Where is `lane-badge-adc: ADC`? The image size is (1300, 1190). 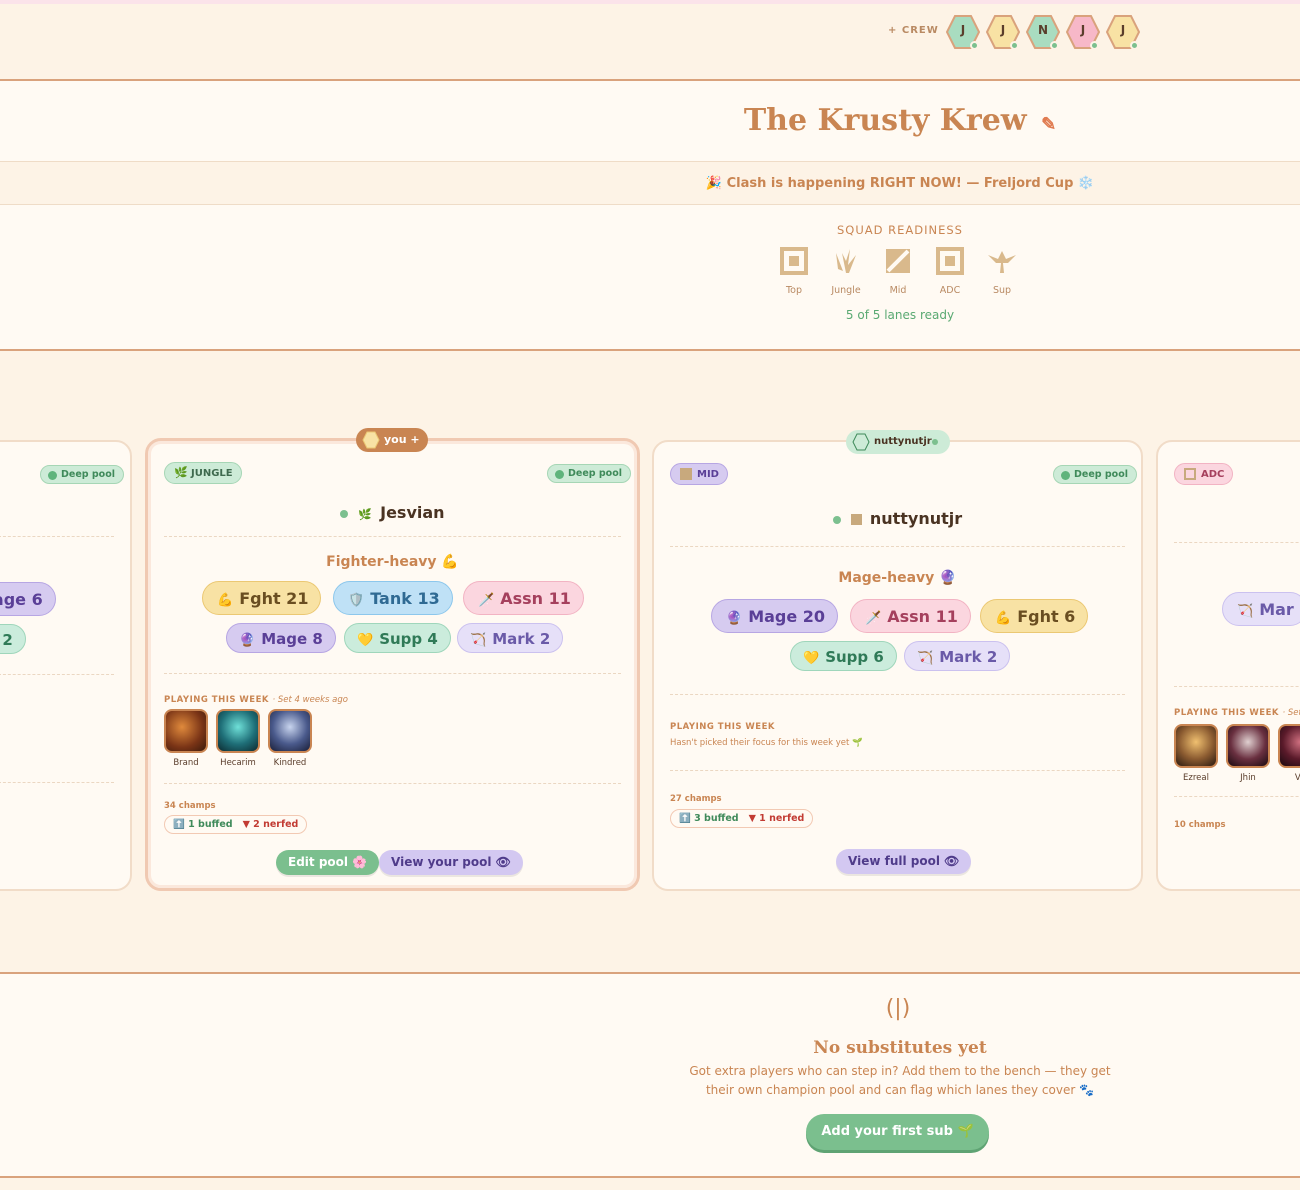 lane-badge-adc: ADC is located at coordinates (1204, 474).